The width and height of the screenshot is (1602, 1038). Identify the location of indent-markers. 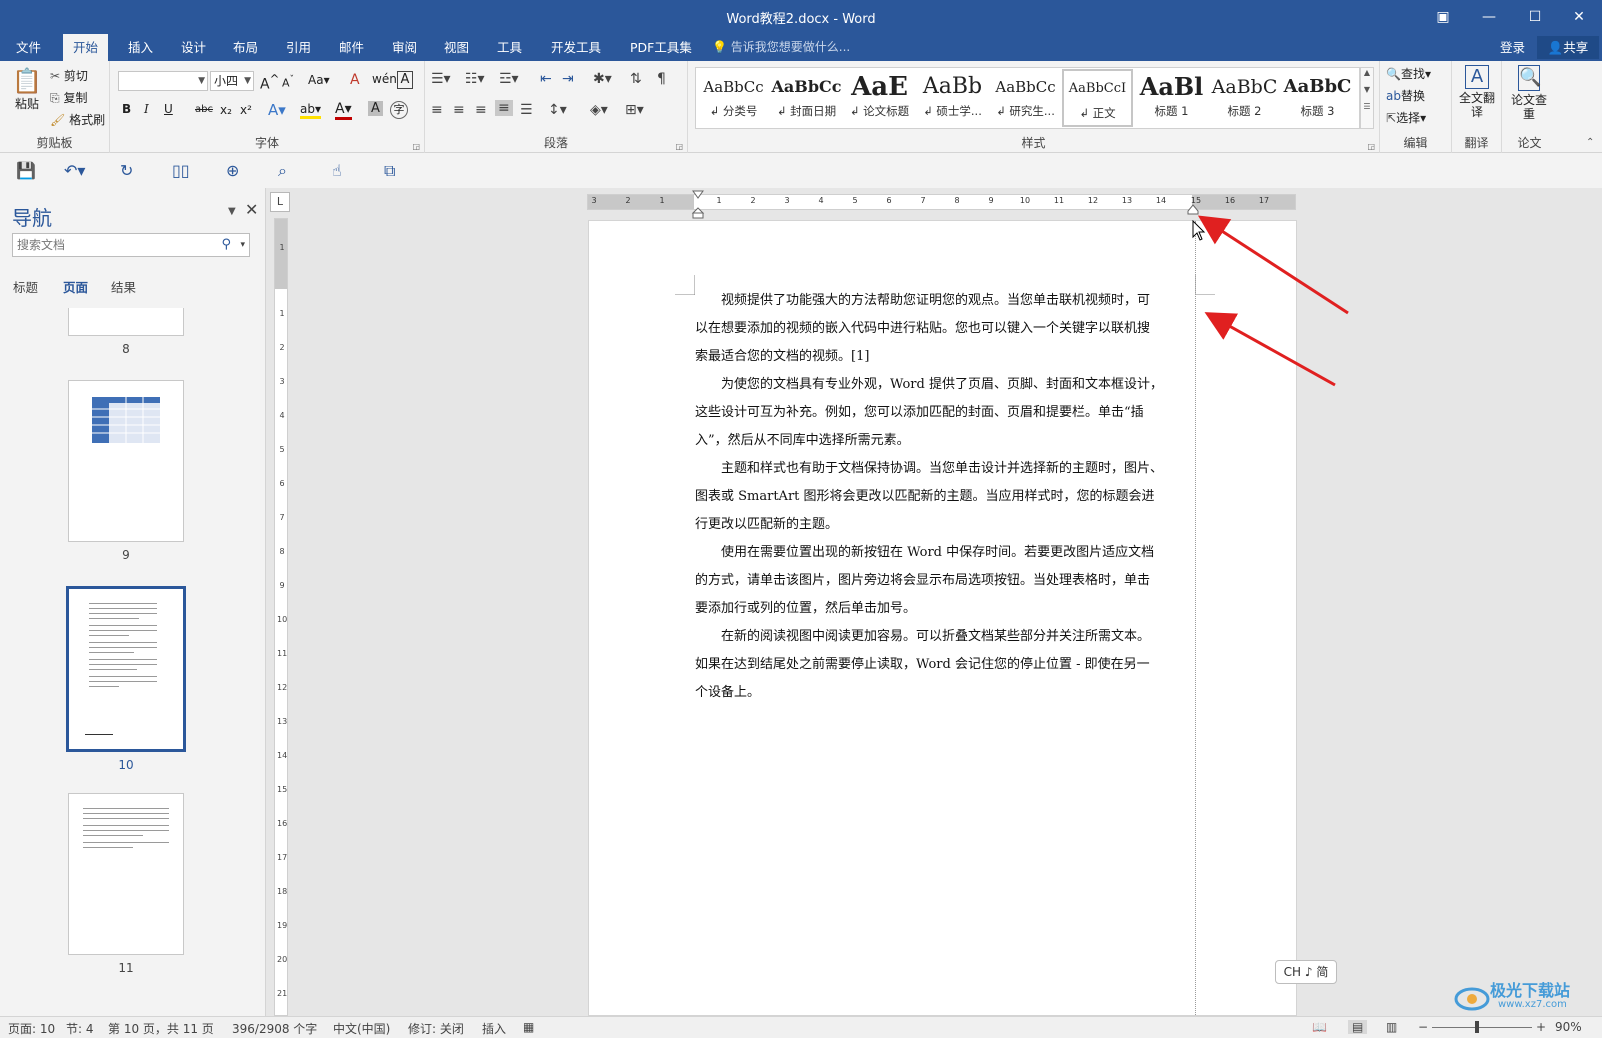
(700, 205).